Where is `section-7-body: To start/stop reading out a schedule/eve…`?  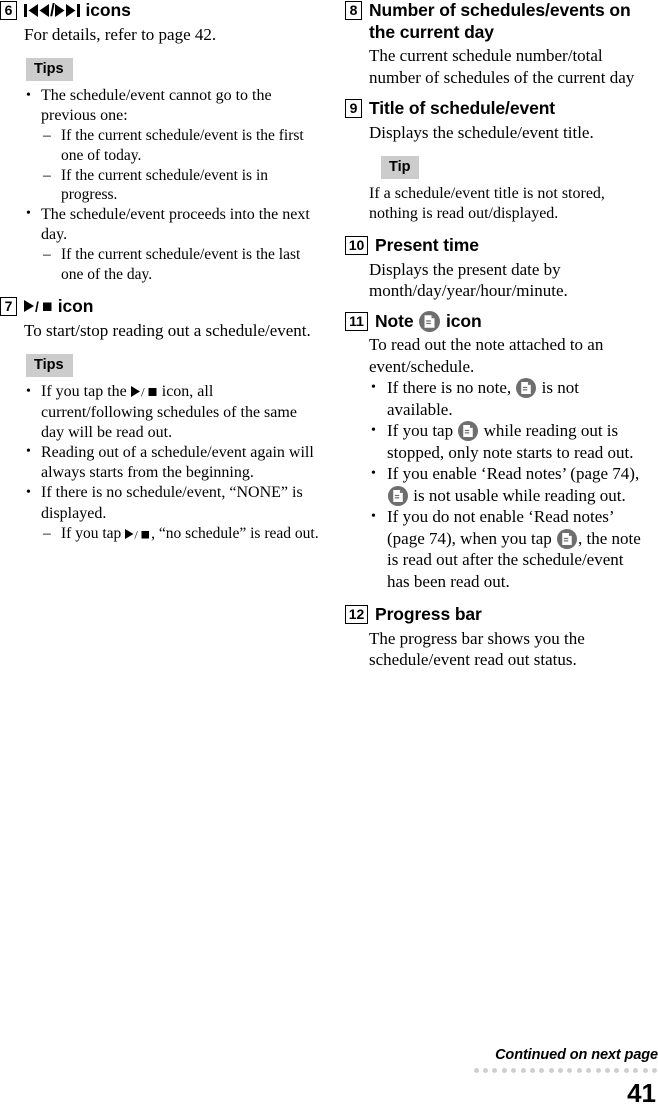
section-7-body: To start/stop reading out a schedule/eve… is located at coordinates (167, 330).